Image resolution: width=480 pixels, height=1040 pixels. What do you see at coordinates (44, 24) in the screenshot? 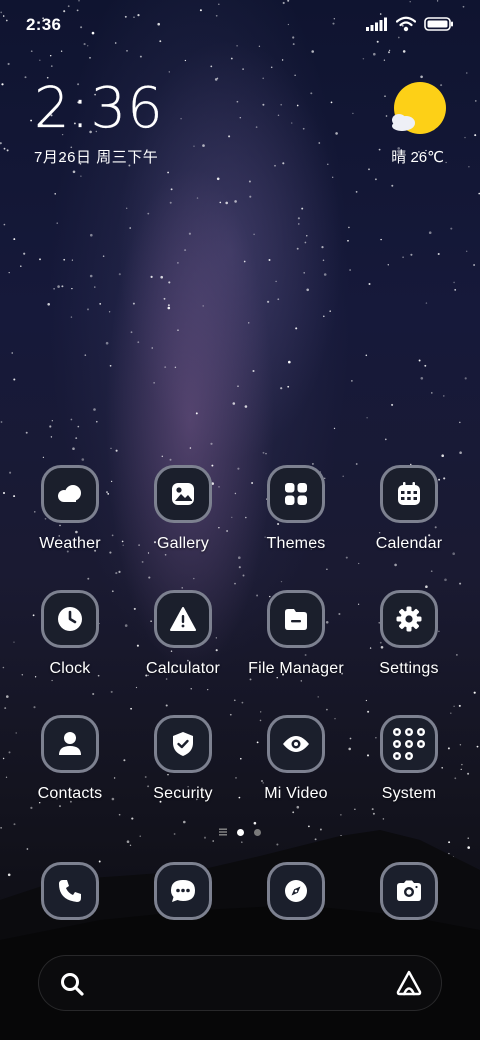
I see `status-time: 2:36` at bounding box center [44, 24].